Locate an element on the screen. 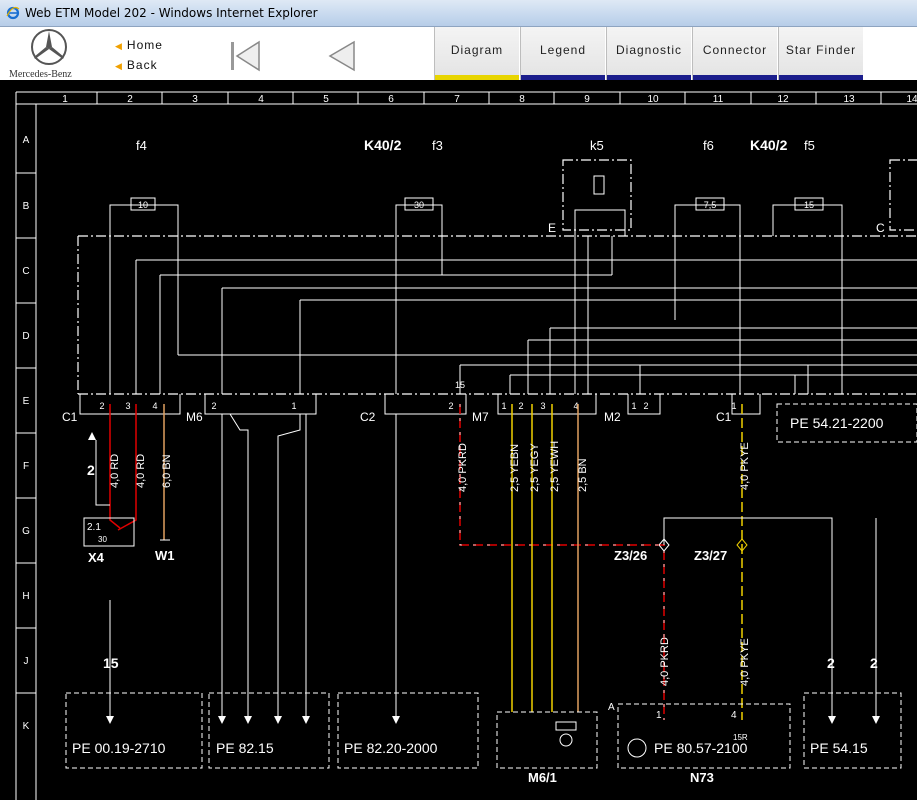 This screenshot has height=800, width=917. fuse-rating: 15 is located at coordinates (809, 205).